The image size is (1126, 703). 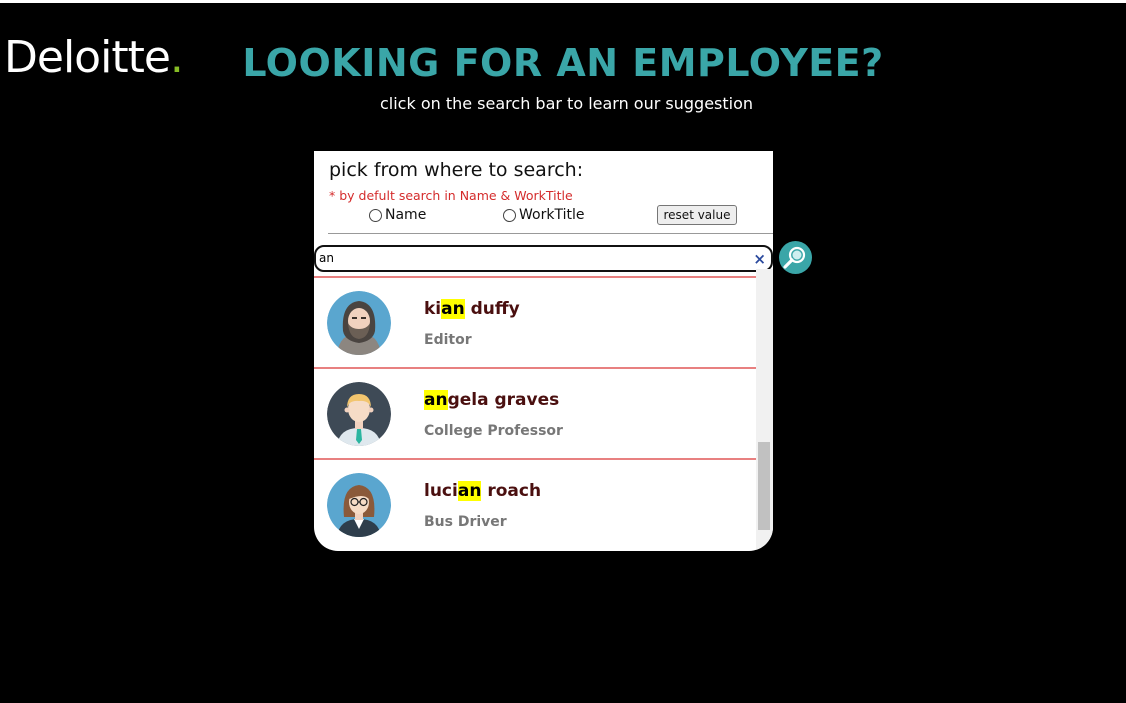 I want to click on radio-worktitle, so click(x=509, y=215).